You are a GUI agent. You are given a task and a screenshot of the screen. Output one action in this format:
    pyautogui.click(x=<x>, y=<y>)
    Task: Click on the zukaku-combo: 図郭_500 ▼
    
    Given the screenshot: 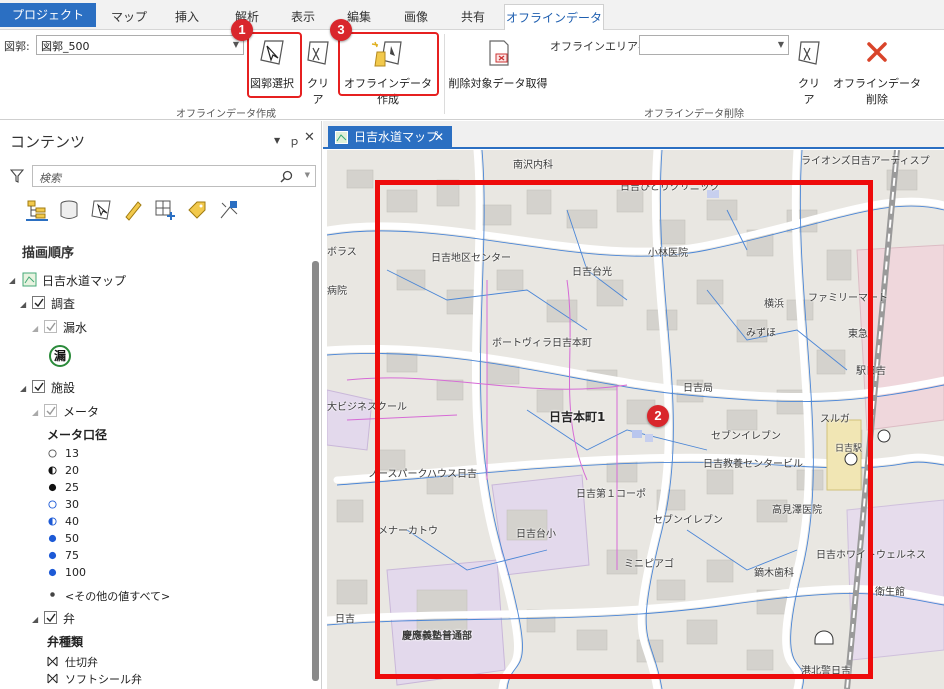 What is the action you would take?
    pyautogui.click(x=140, y=45)
    